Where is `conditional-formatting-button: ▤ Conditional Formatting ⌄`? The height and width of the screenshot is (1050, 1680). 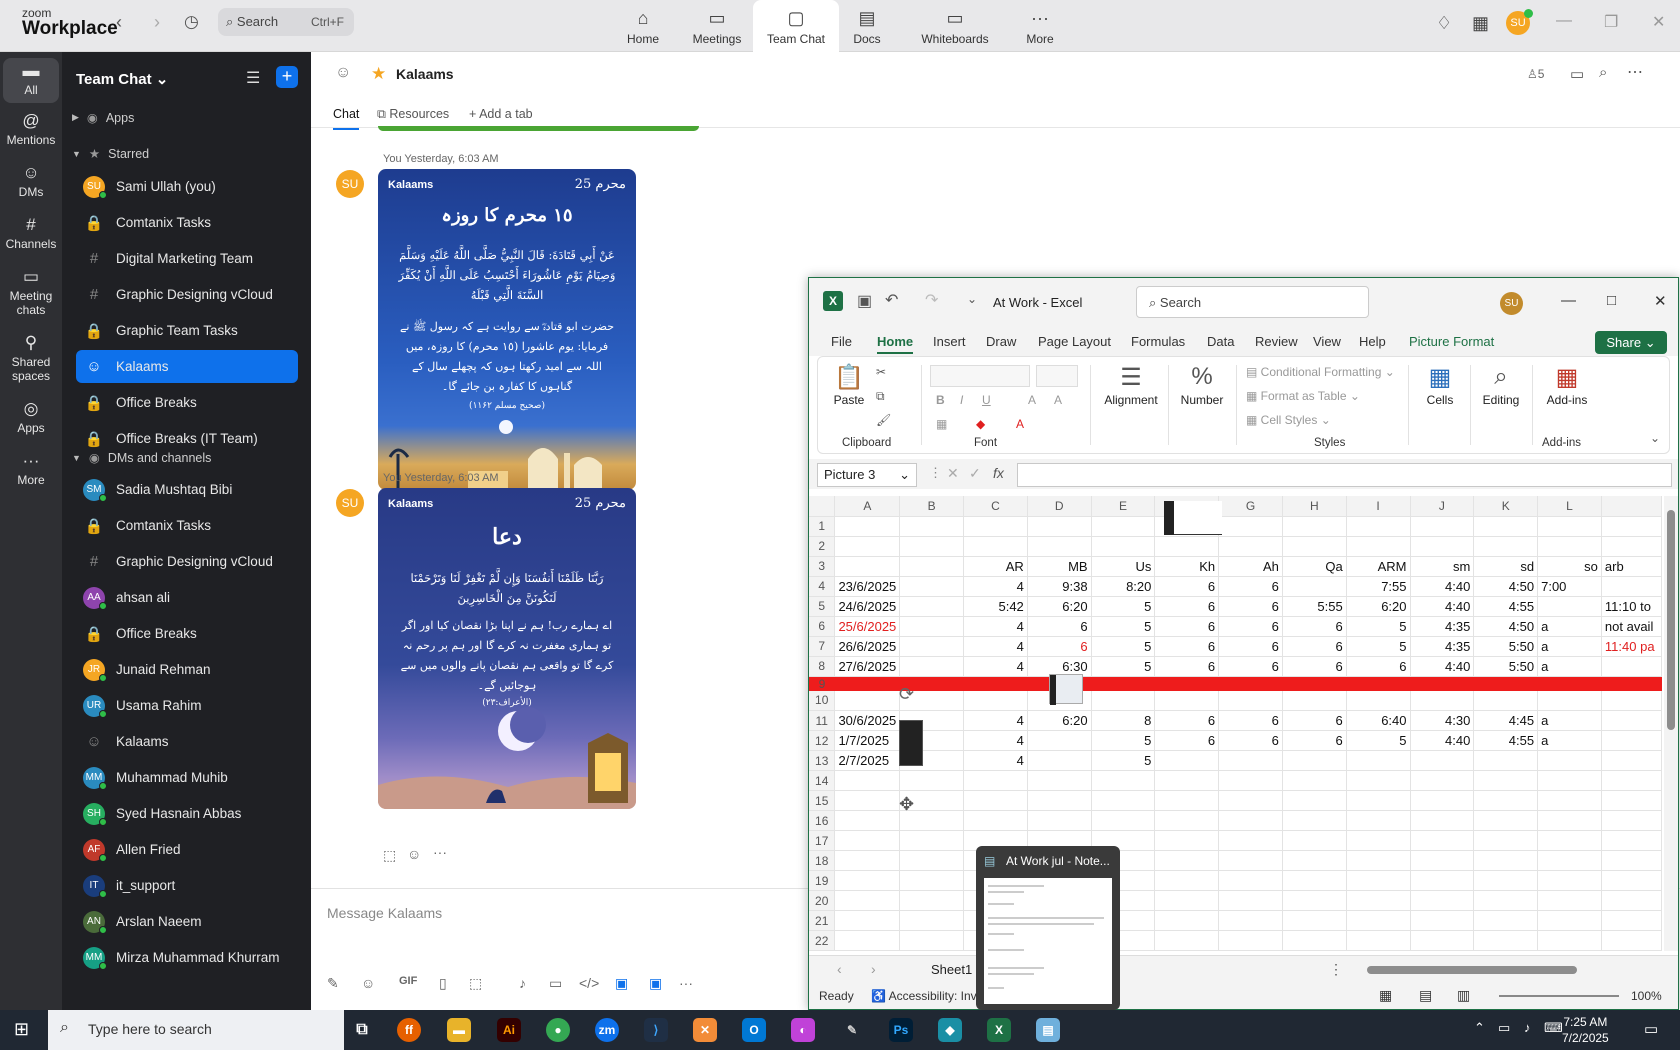 conditional-formatting-button: ▤ Conditional Formatting ⌄ is located at coordinates (1320, 372).